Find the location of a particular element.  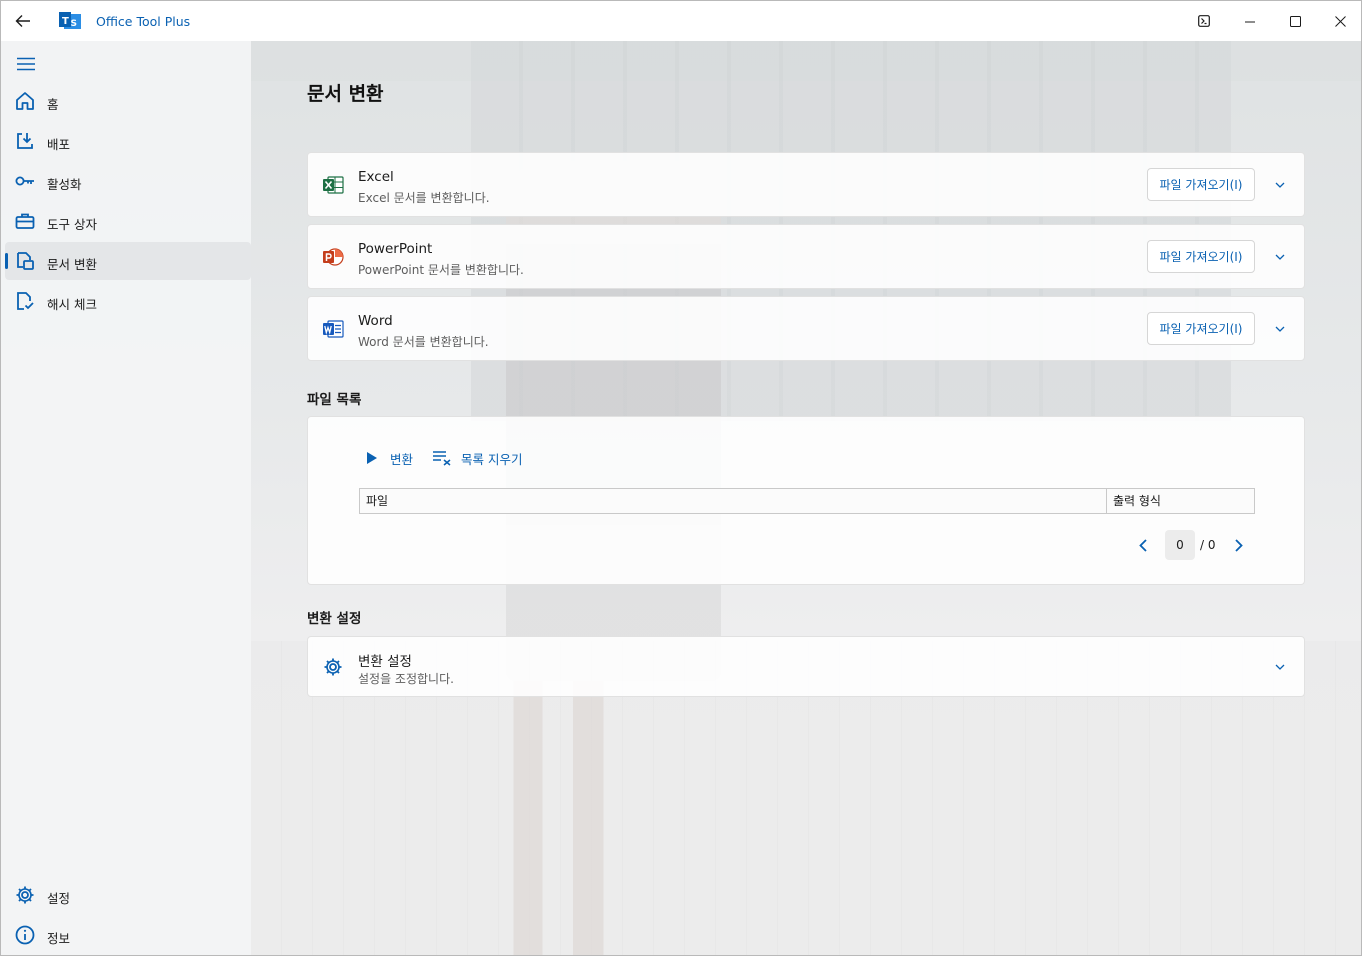

sidebar-item-settings: 설정 is located at coordinates (128, 895).